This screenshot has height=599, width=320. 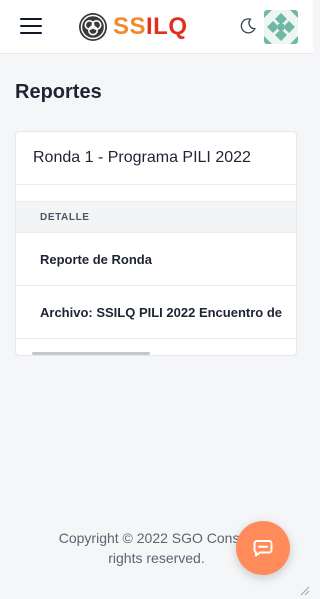 I want to click on resize-handle-icon, so click(x=305, y=591).